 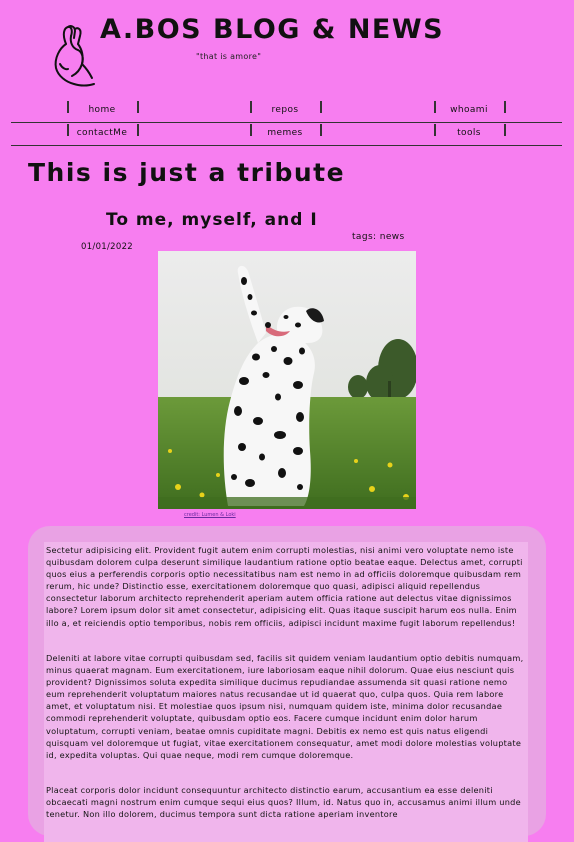 I want to click on site-tagline: "that is amore", so click(x=229, y=56).